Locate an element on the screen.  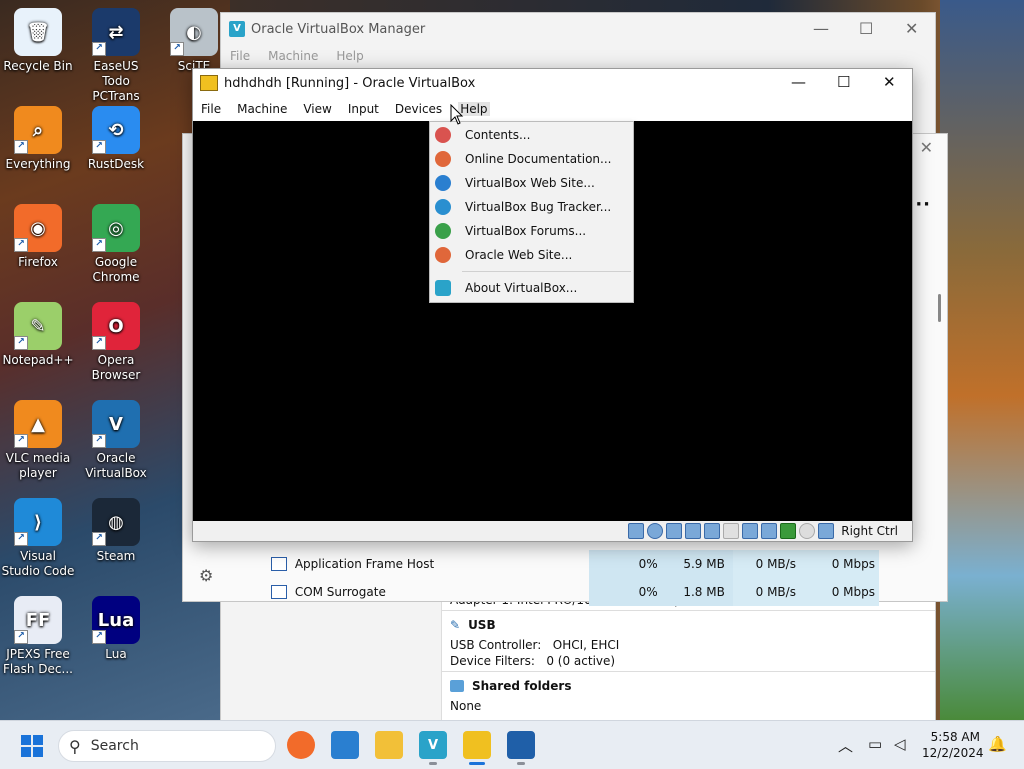
usb-icon: ✎ is located at coordinates (455, 625).